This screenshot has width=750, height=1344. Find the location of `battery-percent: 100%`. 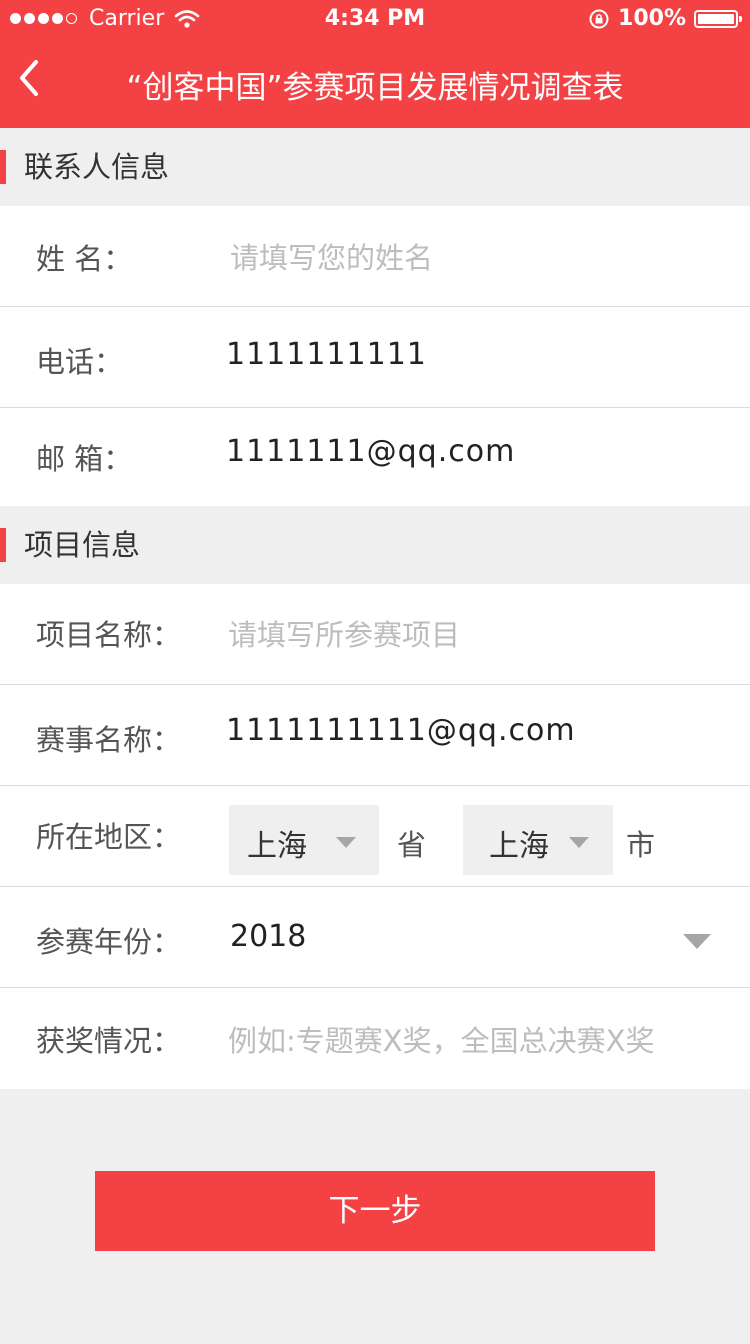

battery-percent: 100% is located at coordinates (652, 18).